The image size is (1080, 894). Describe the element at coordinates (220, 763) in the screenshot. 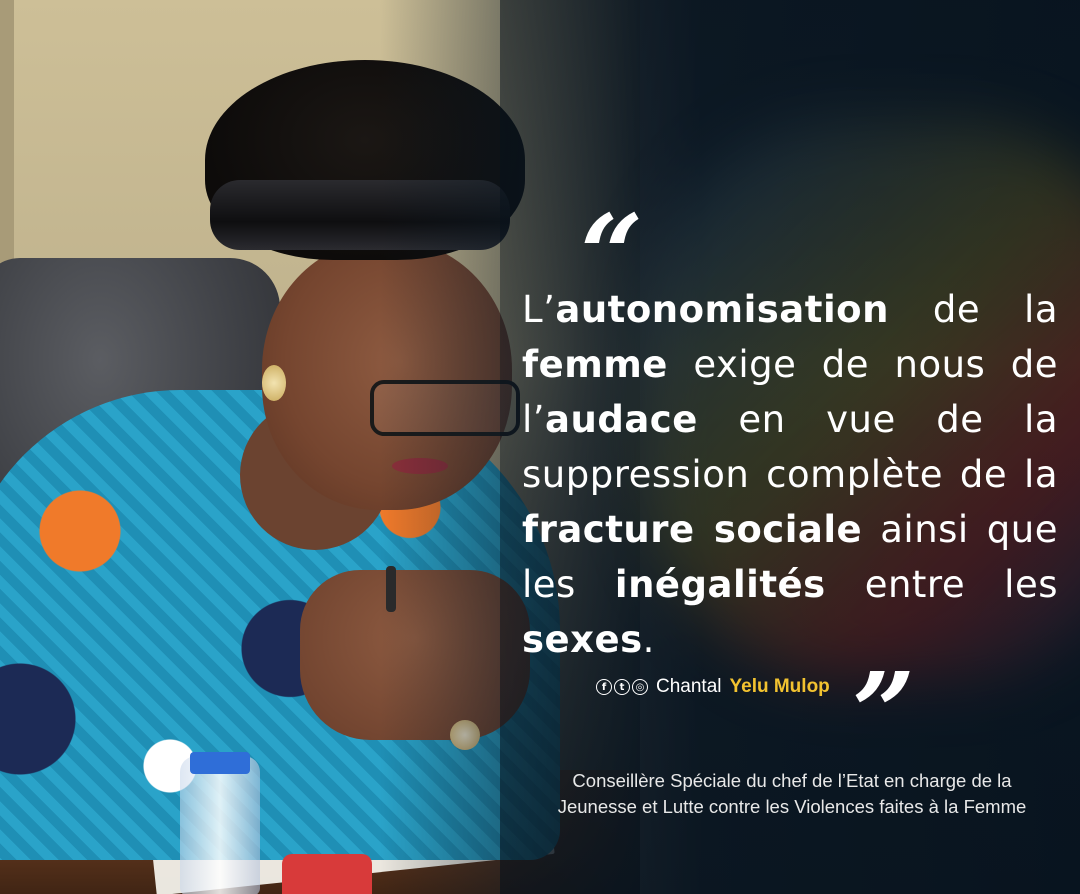

I see `bottle-cap` at that location.